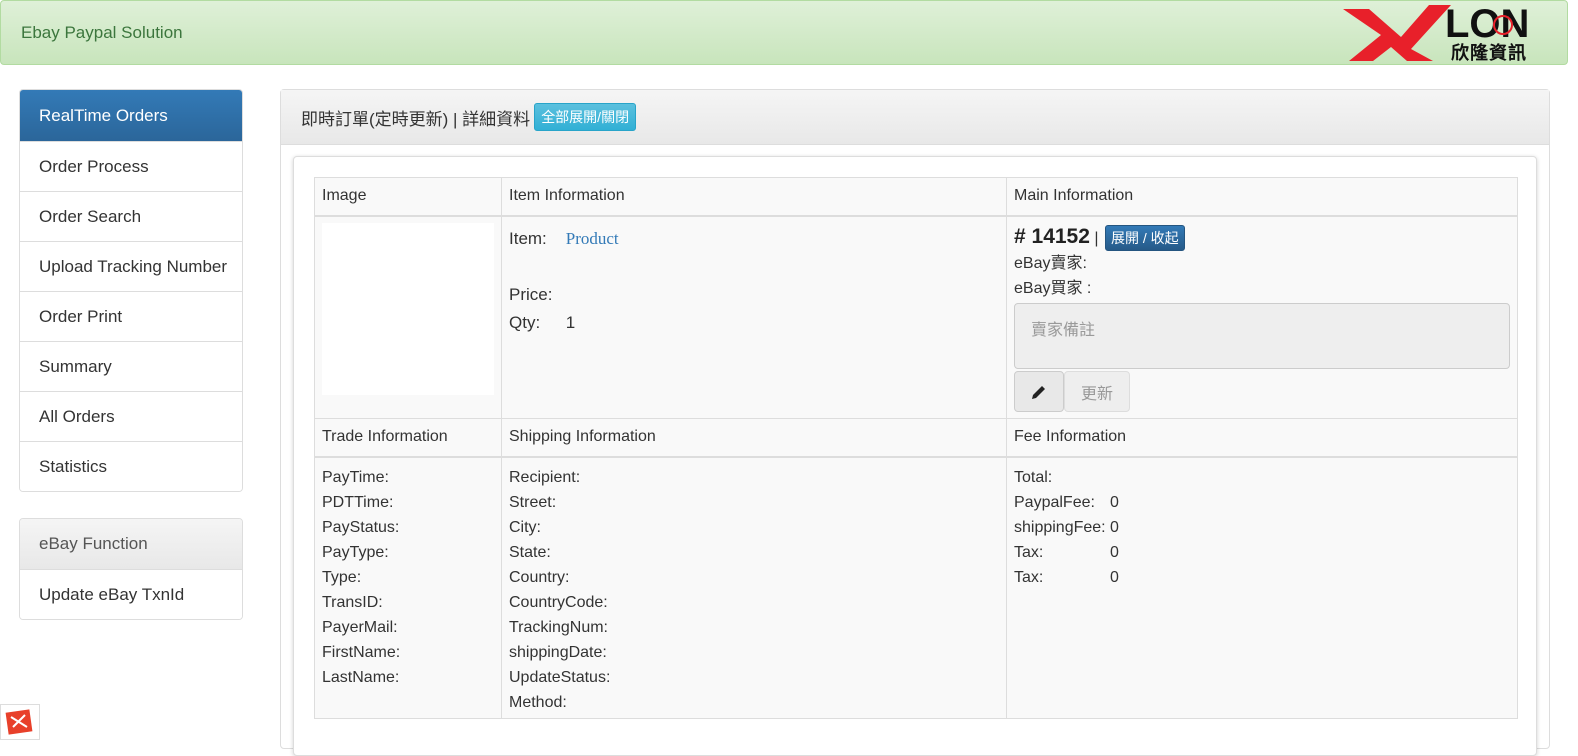  What do you see at coordinates (131, 115) in the screenshot?
I see `sidebar-item-realtime-orders: RealTime Orders` at bounding box center [131, 115].